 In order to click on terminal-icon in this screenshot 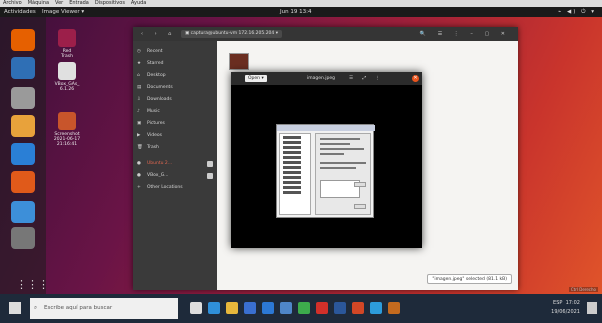, I will do `click(23, 238)`.